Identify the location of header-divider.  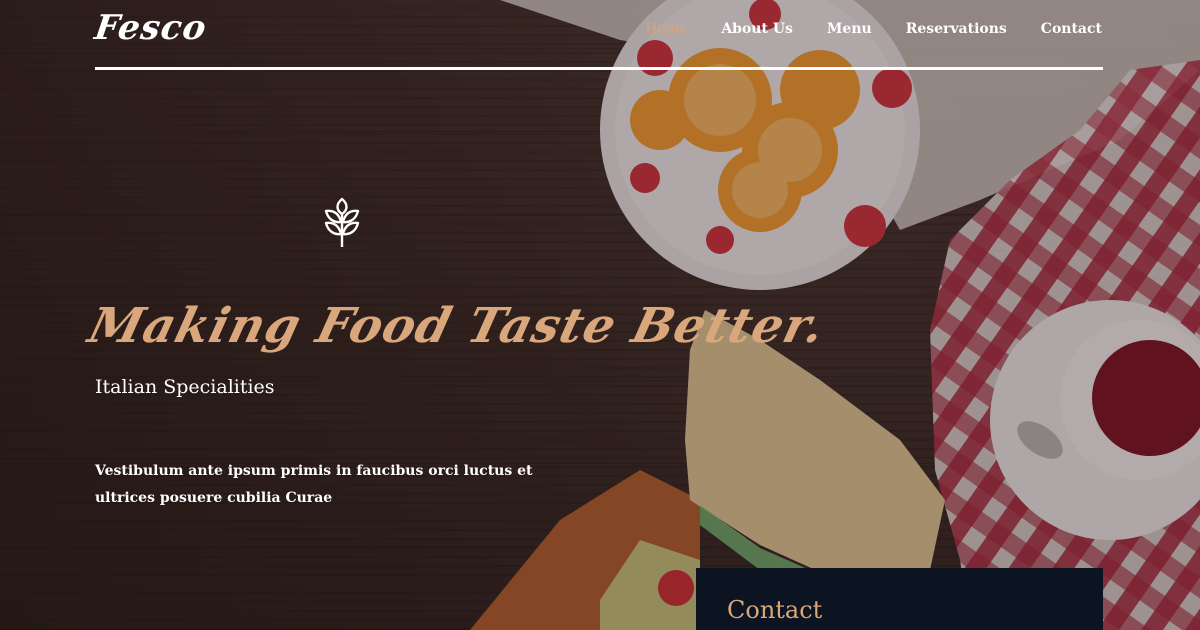
(599, 68).